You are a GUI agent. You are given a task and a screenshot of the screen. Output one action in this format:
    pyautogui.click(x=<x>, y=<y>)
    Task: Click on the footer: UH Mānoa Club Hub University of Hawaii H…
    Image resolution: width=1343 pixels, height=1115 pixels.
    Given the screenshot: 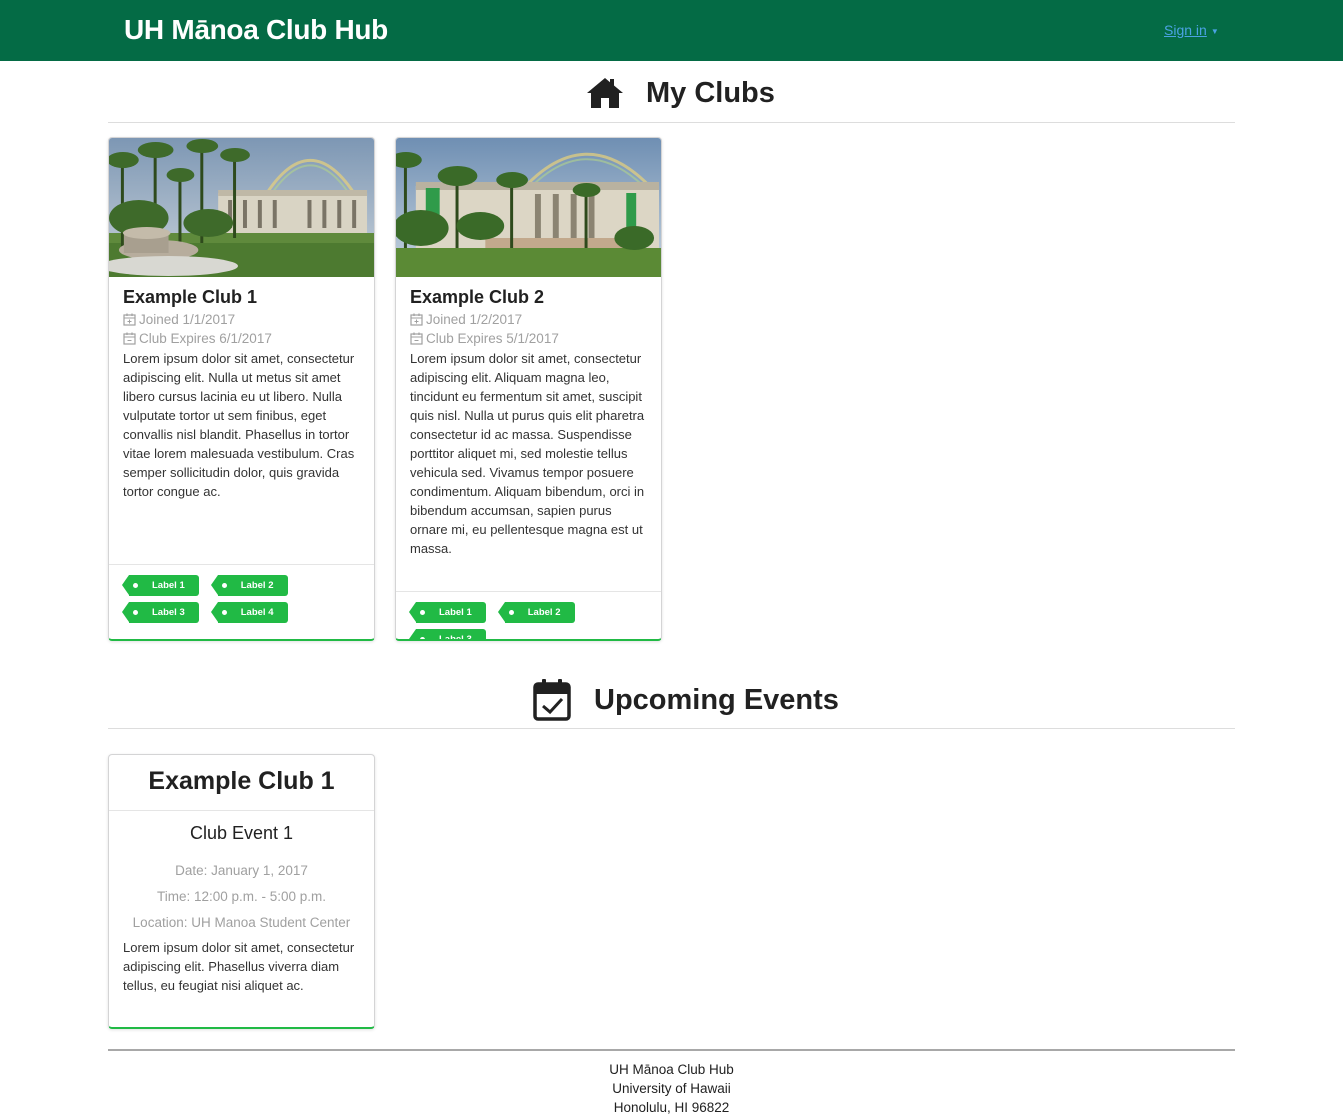 What is the action you would take?
    pyautogui.click(x=671, y=1082)
    